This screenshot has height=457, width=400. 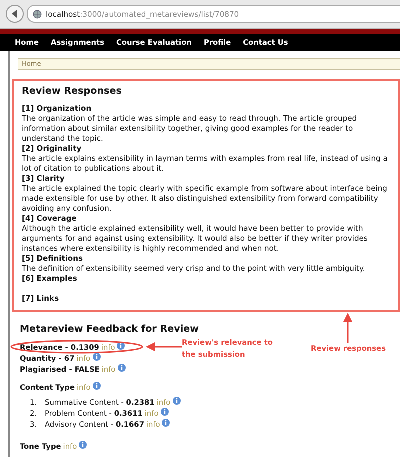 What do you see at coordinates (72, 92) in the screenshot?
I see `section-title: Review Responses` at bounding box center [72, 92].